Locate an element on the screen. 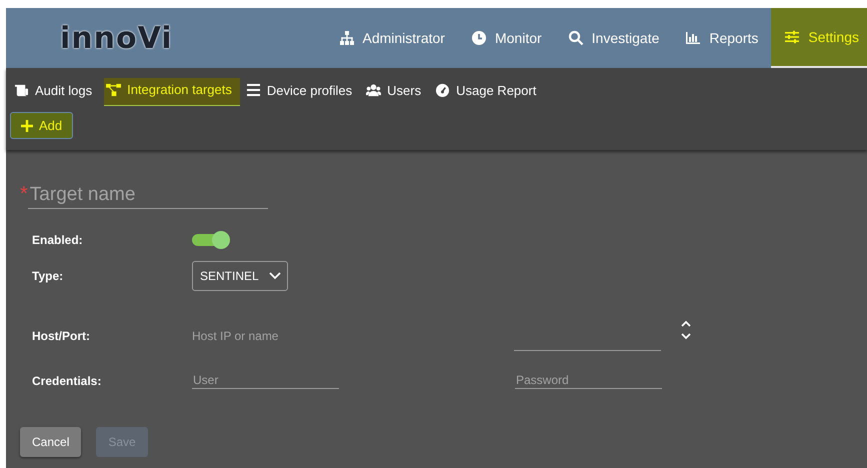 The height and width of the screenshot is (468, 867). type-dropdown: SENTINEL is located at coordinates (240, 276).